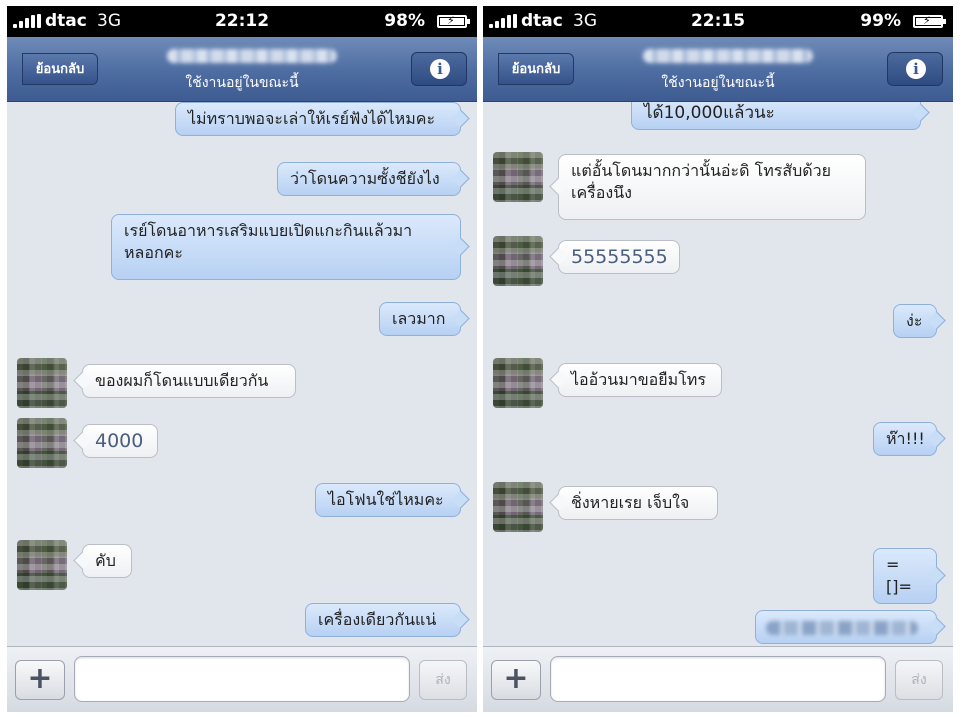  Describe the element at coordinates (640, 380) in the screenshot. I see `message-incoming: ไออ้วนมาขอยืมโทร` at that location.